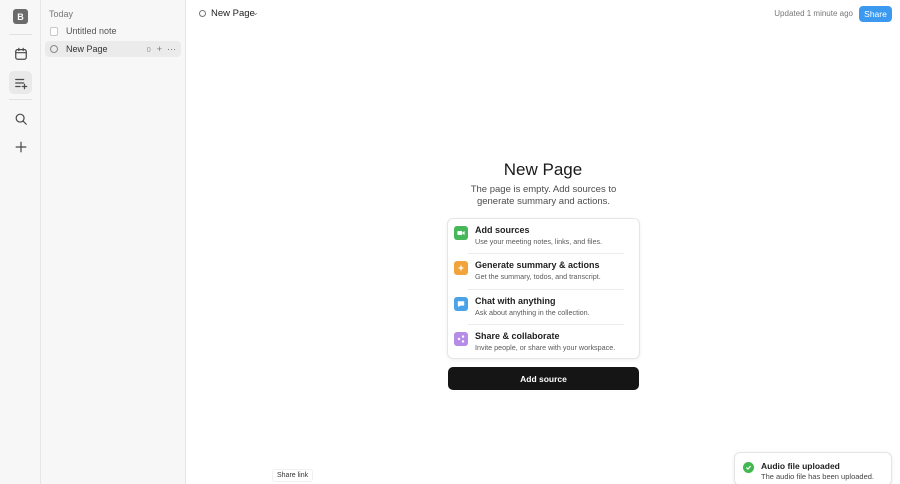  I want to click on sidebar-item-label: Untitled note, so click(91, 31).